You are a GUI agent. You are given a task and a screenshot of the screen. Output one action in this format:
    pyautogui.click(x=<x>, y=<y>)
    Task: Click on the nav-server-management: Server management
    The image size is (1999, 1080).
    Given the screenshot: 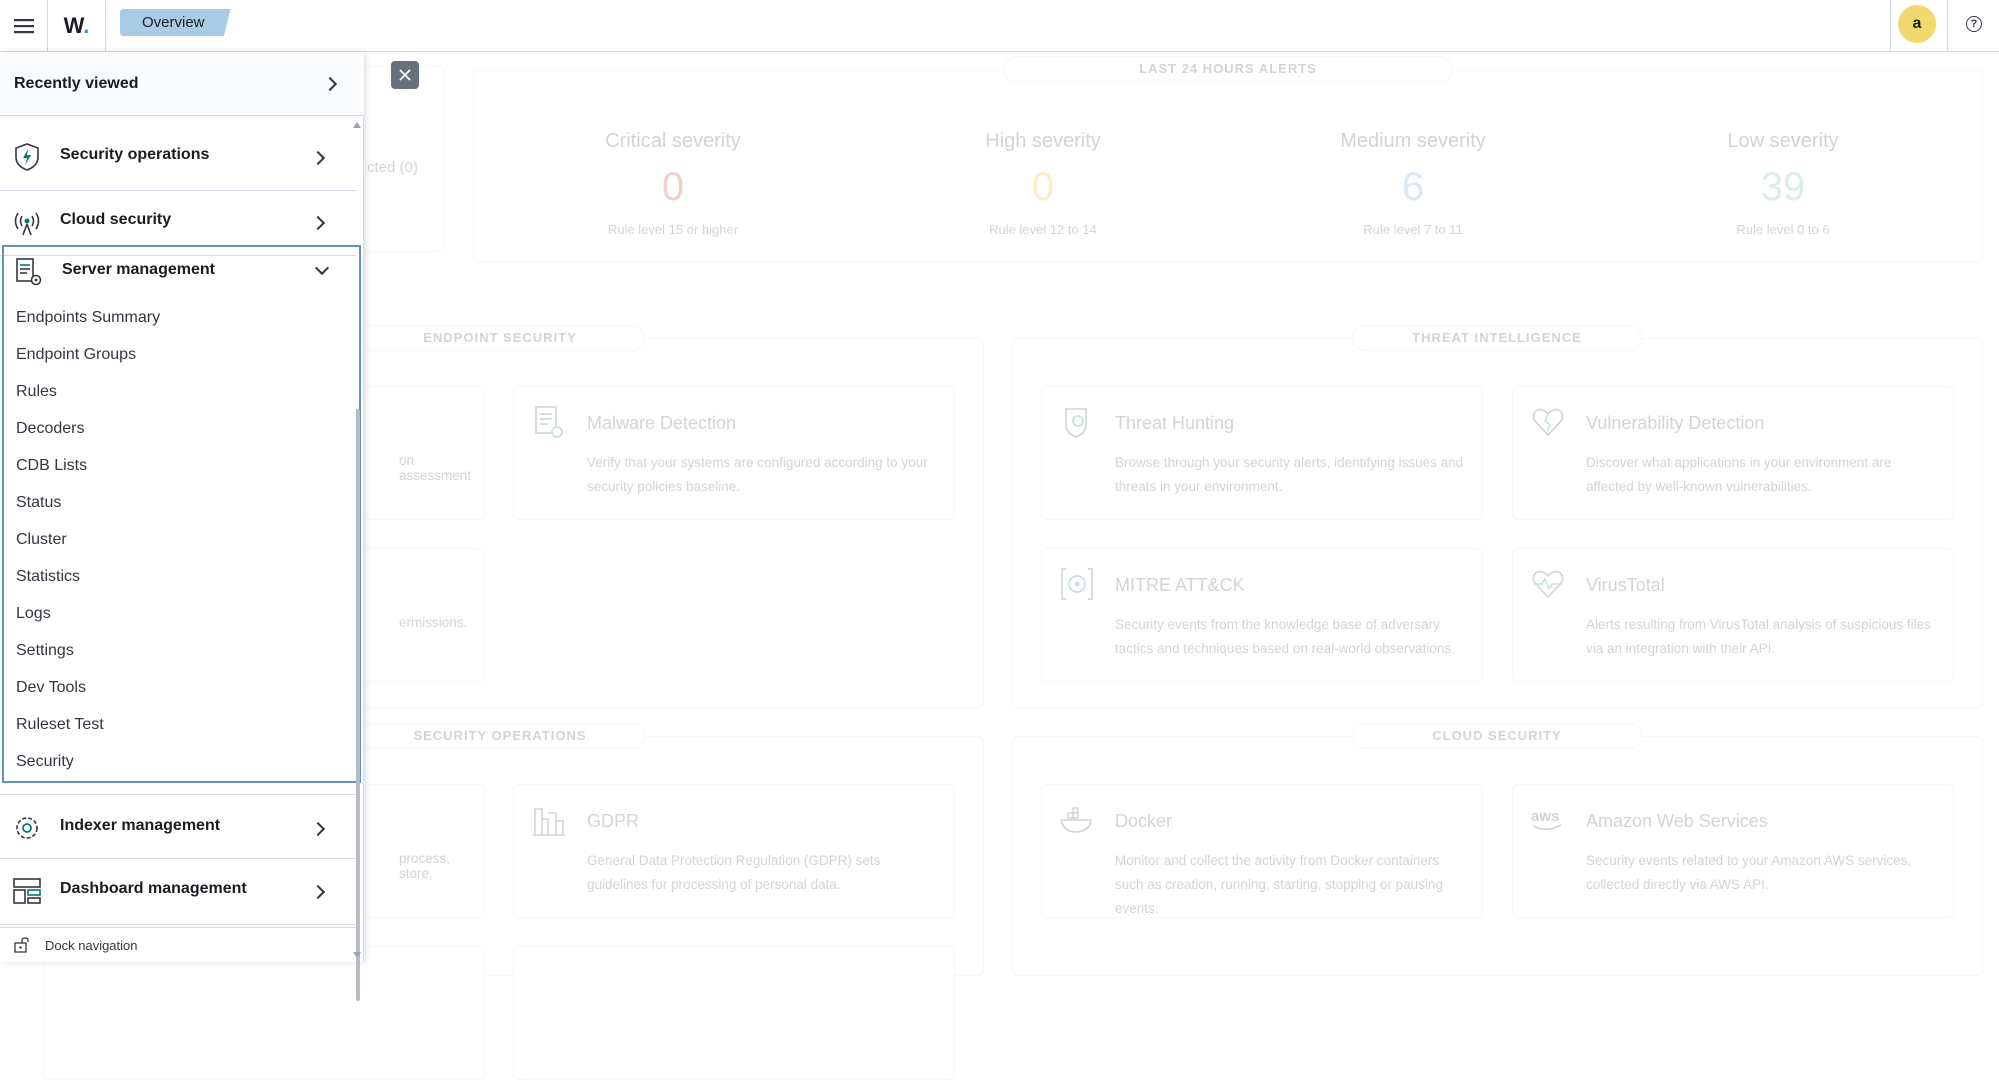 What is the action you would take?
    pyautogui.click(x=181, y=272)
    